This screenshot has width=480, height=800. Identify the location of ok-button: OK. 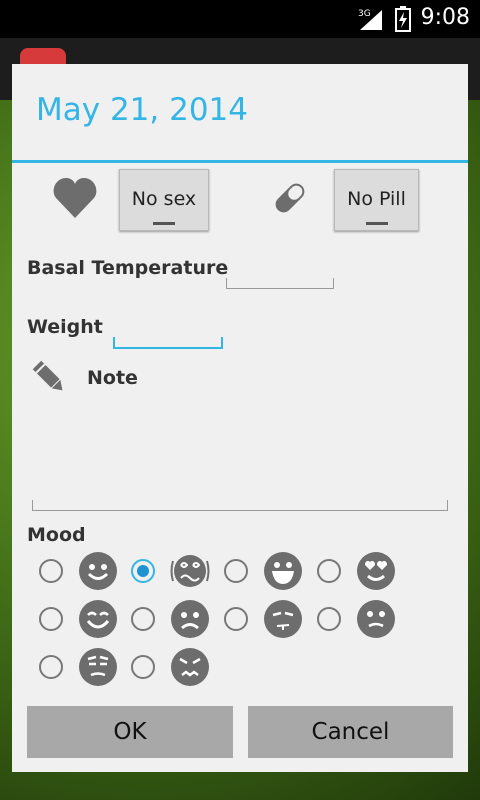
(130, 732).